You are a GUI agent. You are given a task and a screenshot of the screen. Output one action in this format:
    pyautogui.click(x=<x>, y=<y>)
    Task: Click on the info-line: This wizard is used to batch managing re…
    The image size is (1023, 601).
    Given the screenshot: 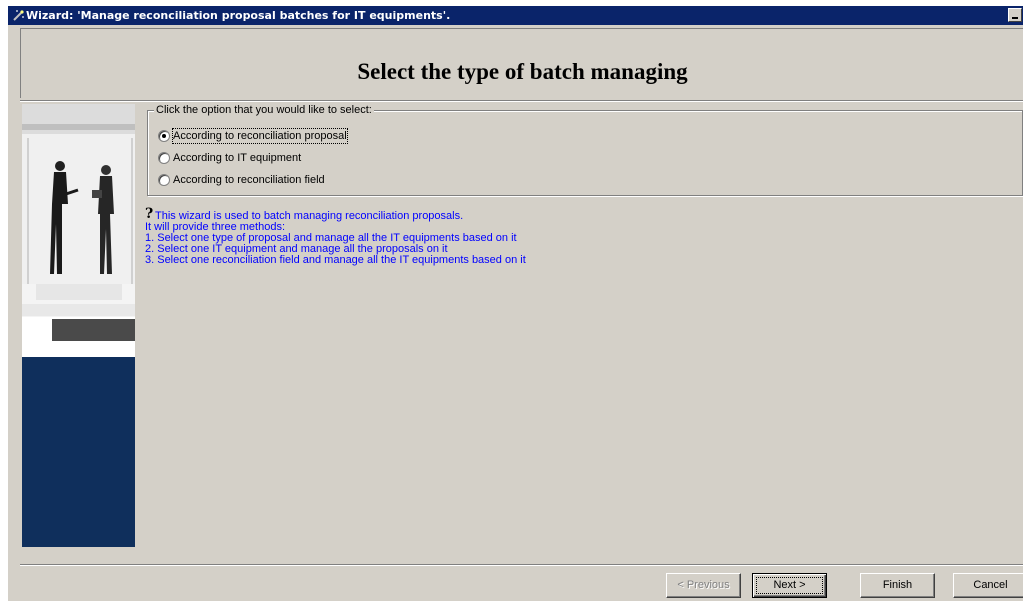 What is the action you would take?
    pyautogui.click(x=309, y=216)
    